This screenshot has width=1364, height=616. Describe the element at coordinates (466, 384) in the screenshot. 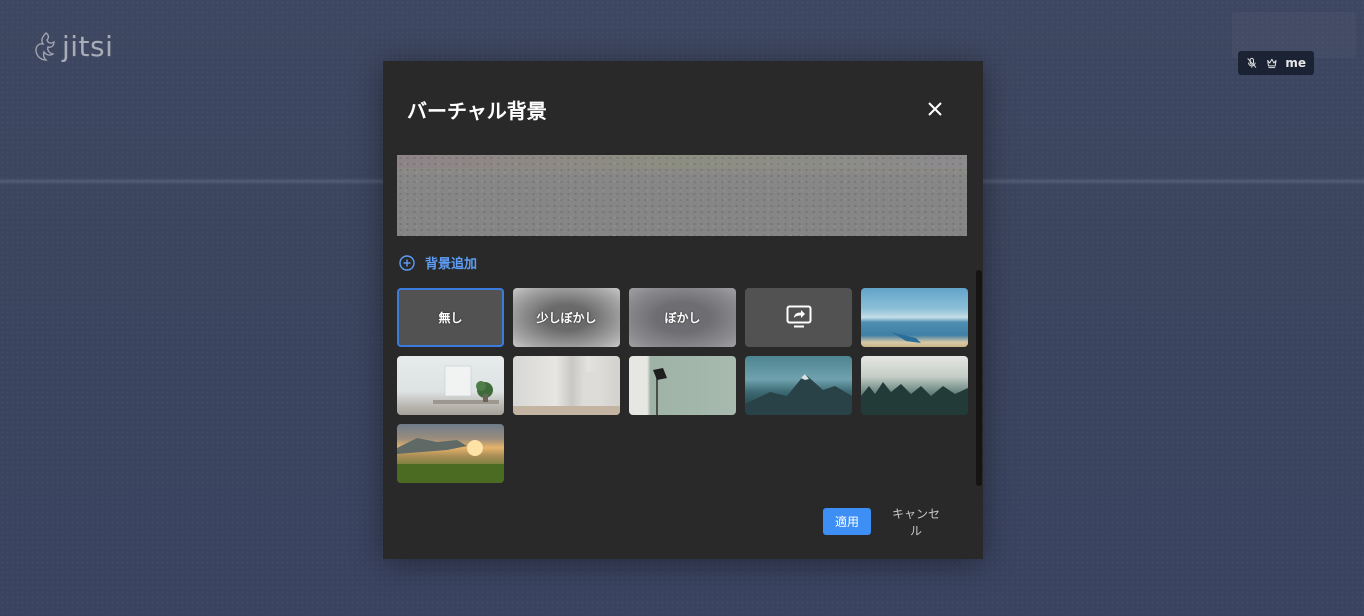

I see `room-plant-graphic` at that location.